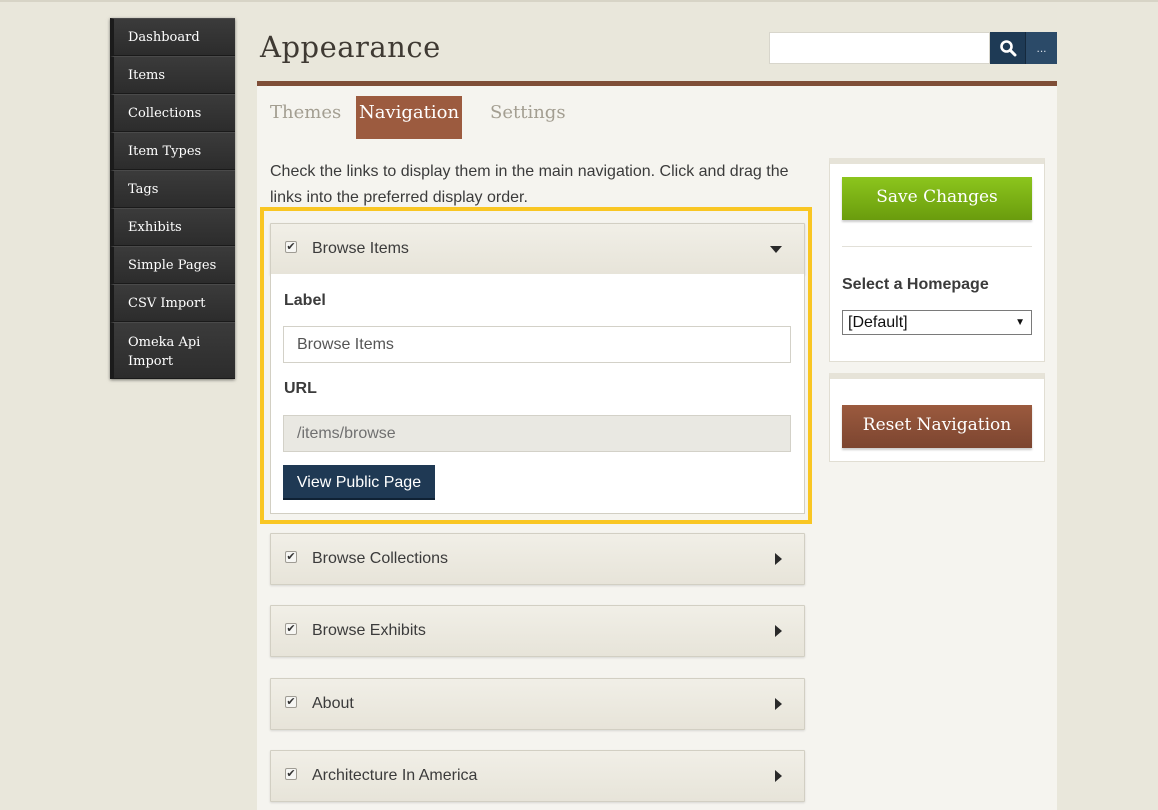 This screenshot has height=810, width=1158. What do you see at coordinates (937, 246) in the screenshot?
I see `divider` at bounding box center [937, 246].